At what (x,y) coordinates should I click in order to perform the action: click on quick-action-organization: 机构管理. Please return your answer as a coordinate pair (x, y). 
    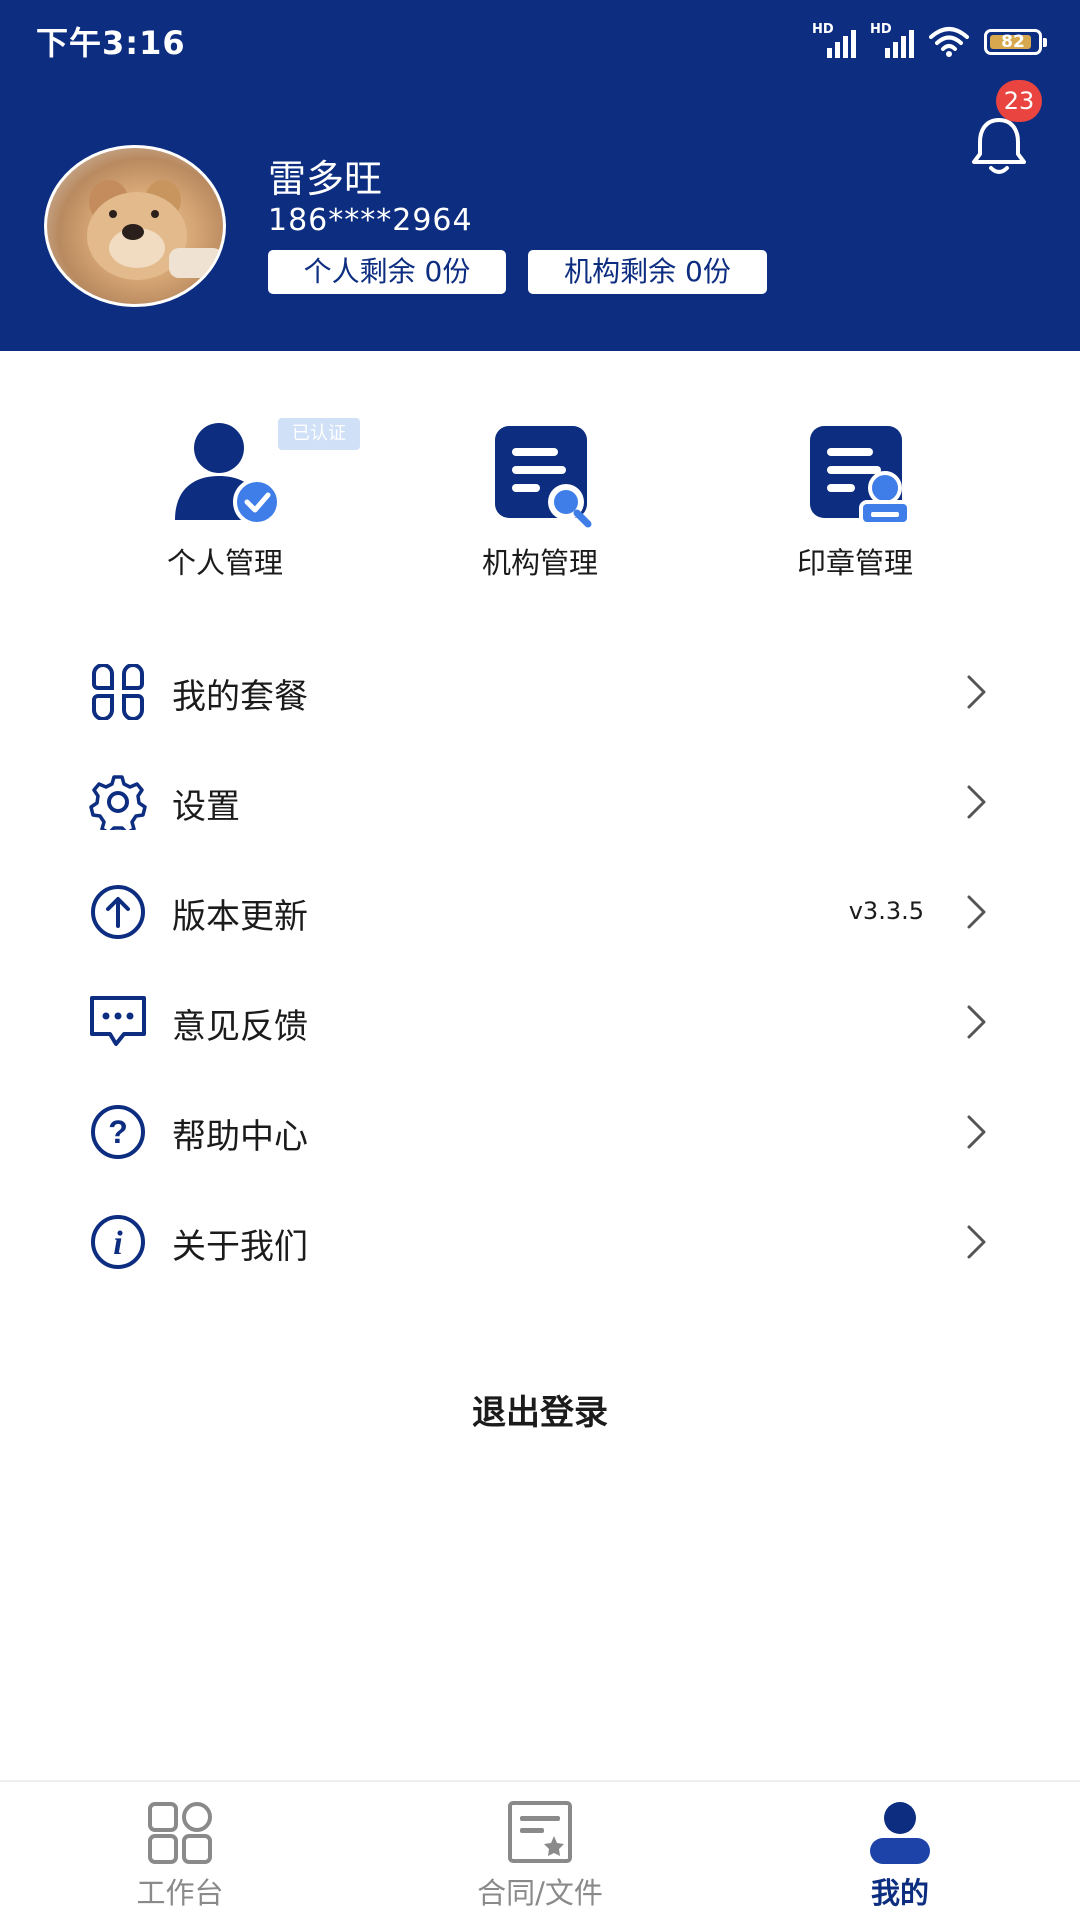
    Looking at the image, I should click on (540, 501).